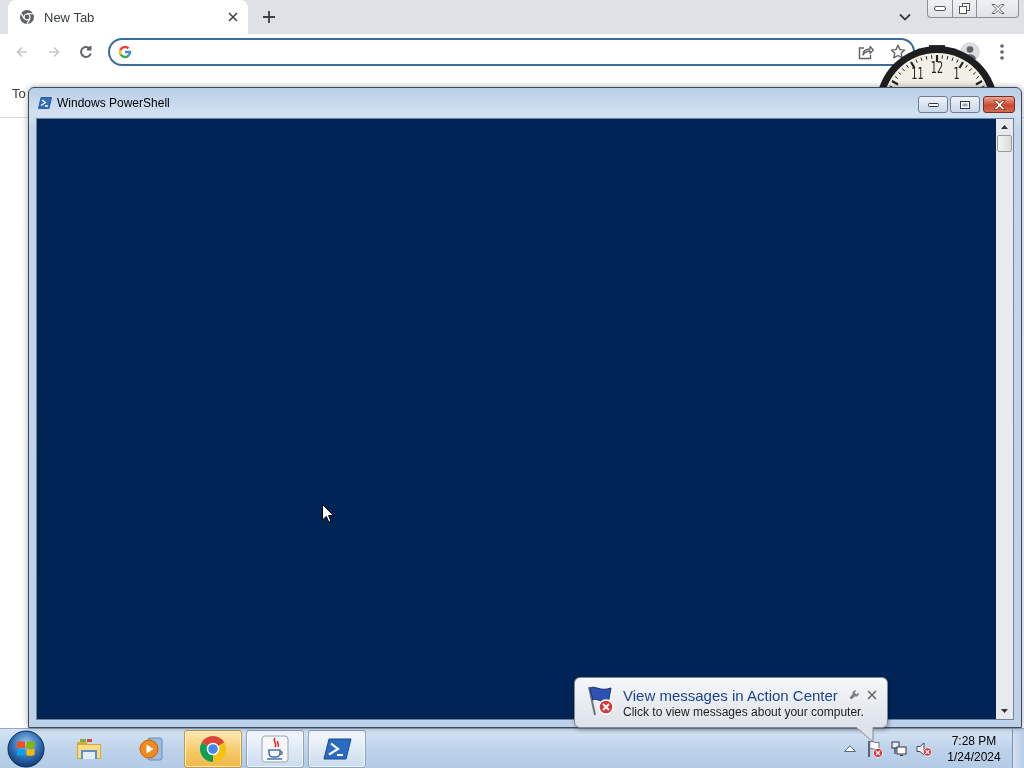  What do you see at coordinates (45, 103) in the screenshot?
I see `powershell-icon` at bounding box center [45, 103].